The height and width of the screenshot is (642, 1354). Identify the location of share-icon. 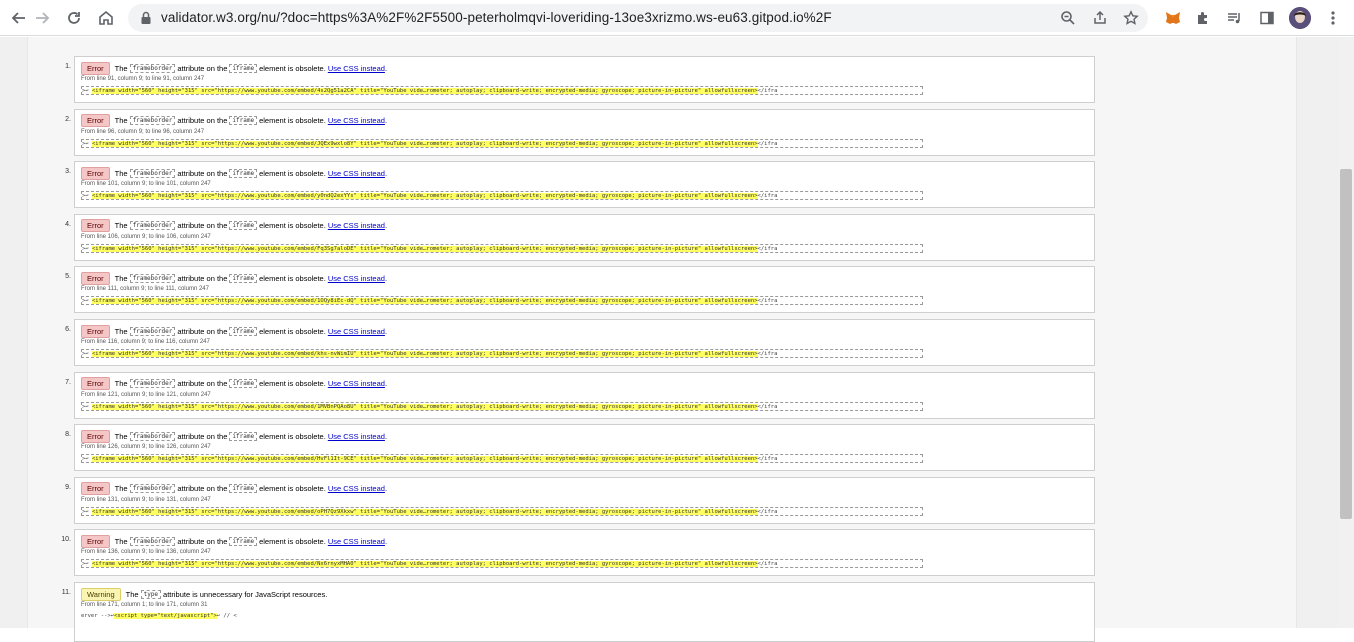
(1100, 18).